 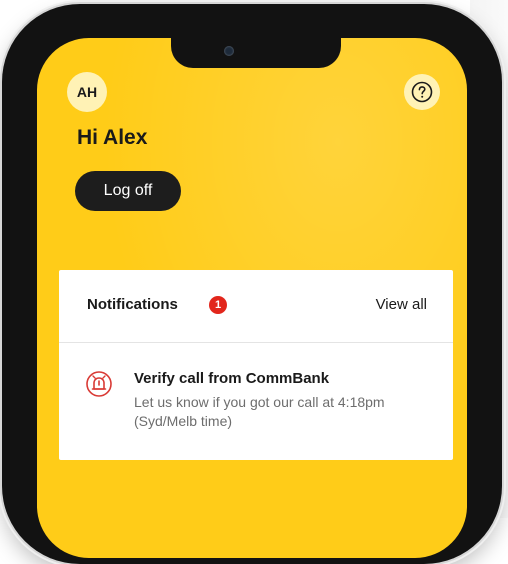 What do you see at coordinates (87, 92) in the screenshot?
I see `avatar: AH` at bounding box center [87, 92].